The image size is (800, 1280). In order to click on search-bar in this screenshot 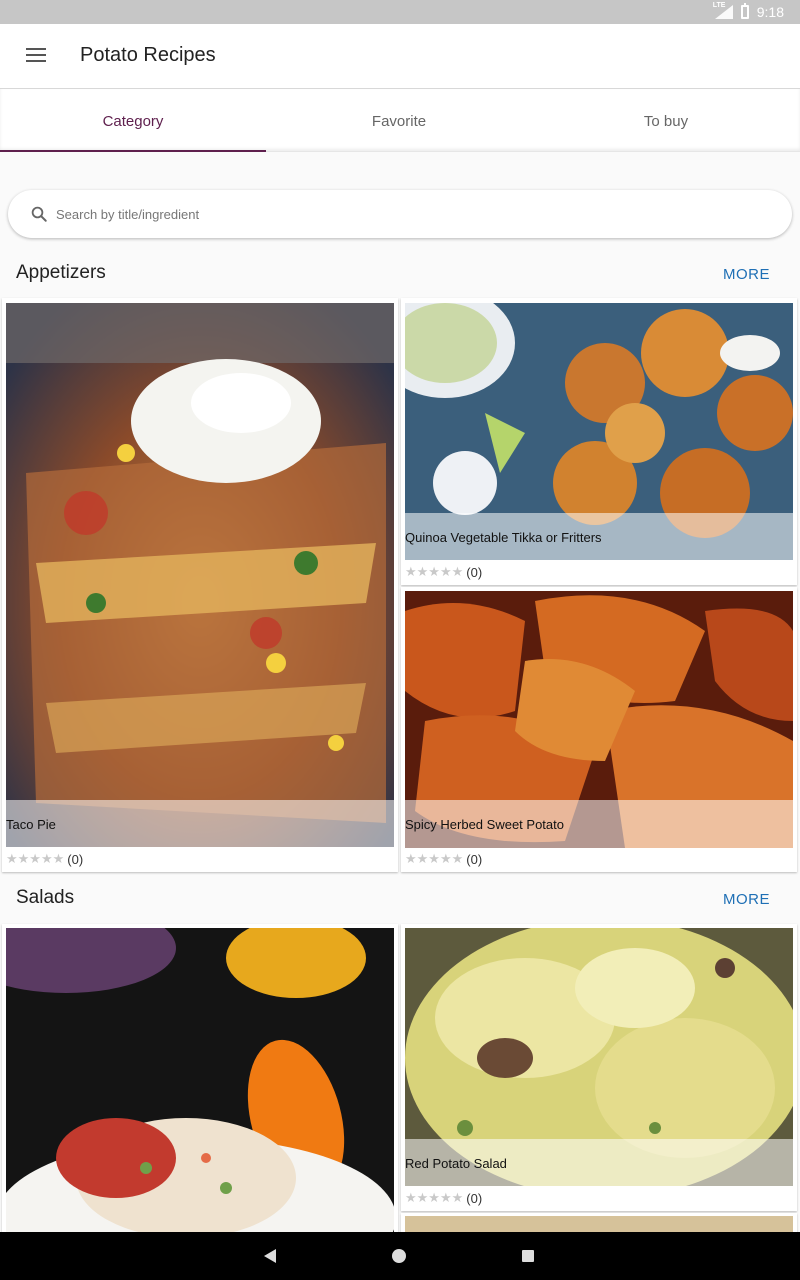, I will do `click(400, 214)`.